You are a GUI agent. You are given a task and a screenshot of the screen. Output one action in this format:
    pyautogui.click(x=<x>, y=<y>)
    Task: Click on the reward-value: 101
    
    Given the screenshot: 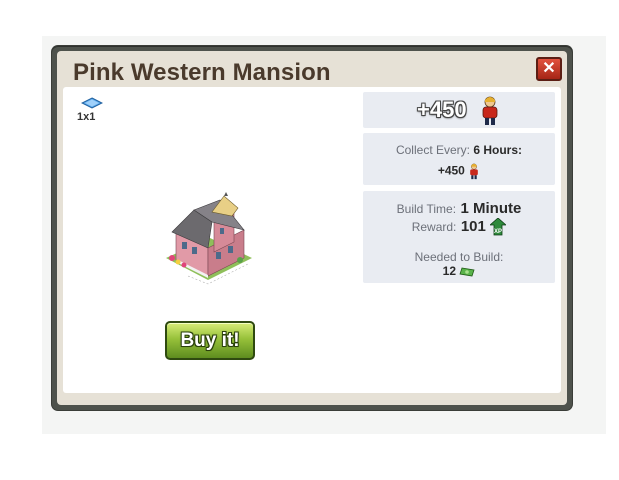 What is the action you would take?
    pyautogui.click(x=473, y=227)
    